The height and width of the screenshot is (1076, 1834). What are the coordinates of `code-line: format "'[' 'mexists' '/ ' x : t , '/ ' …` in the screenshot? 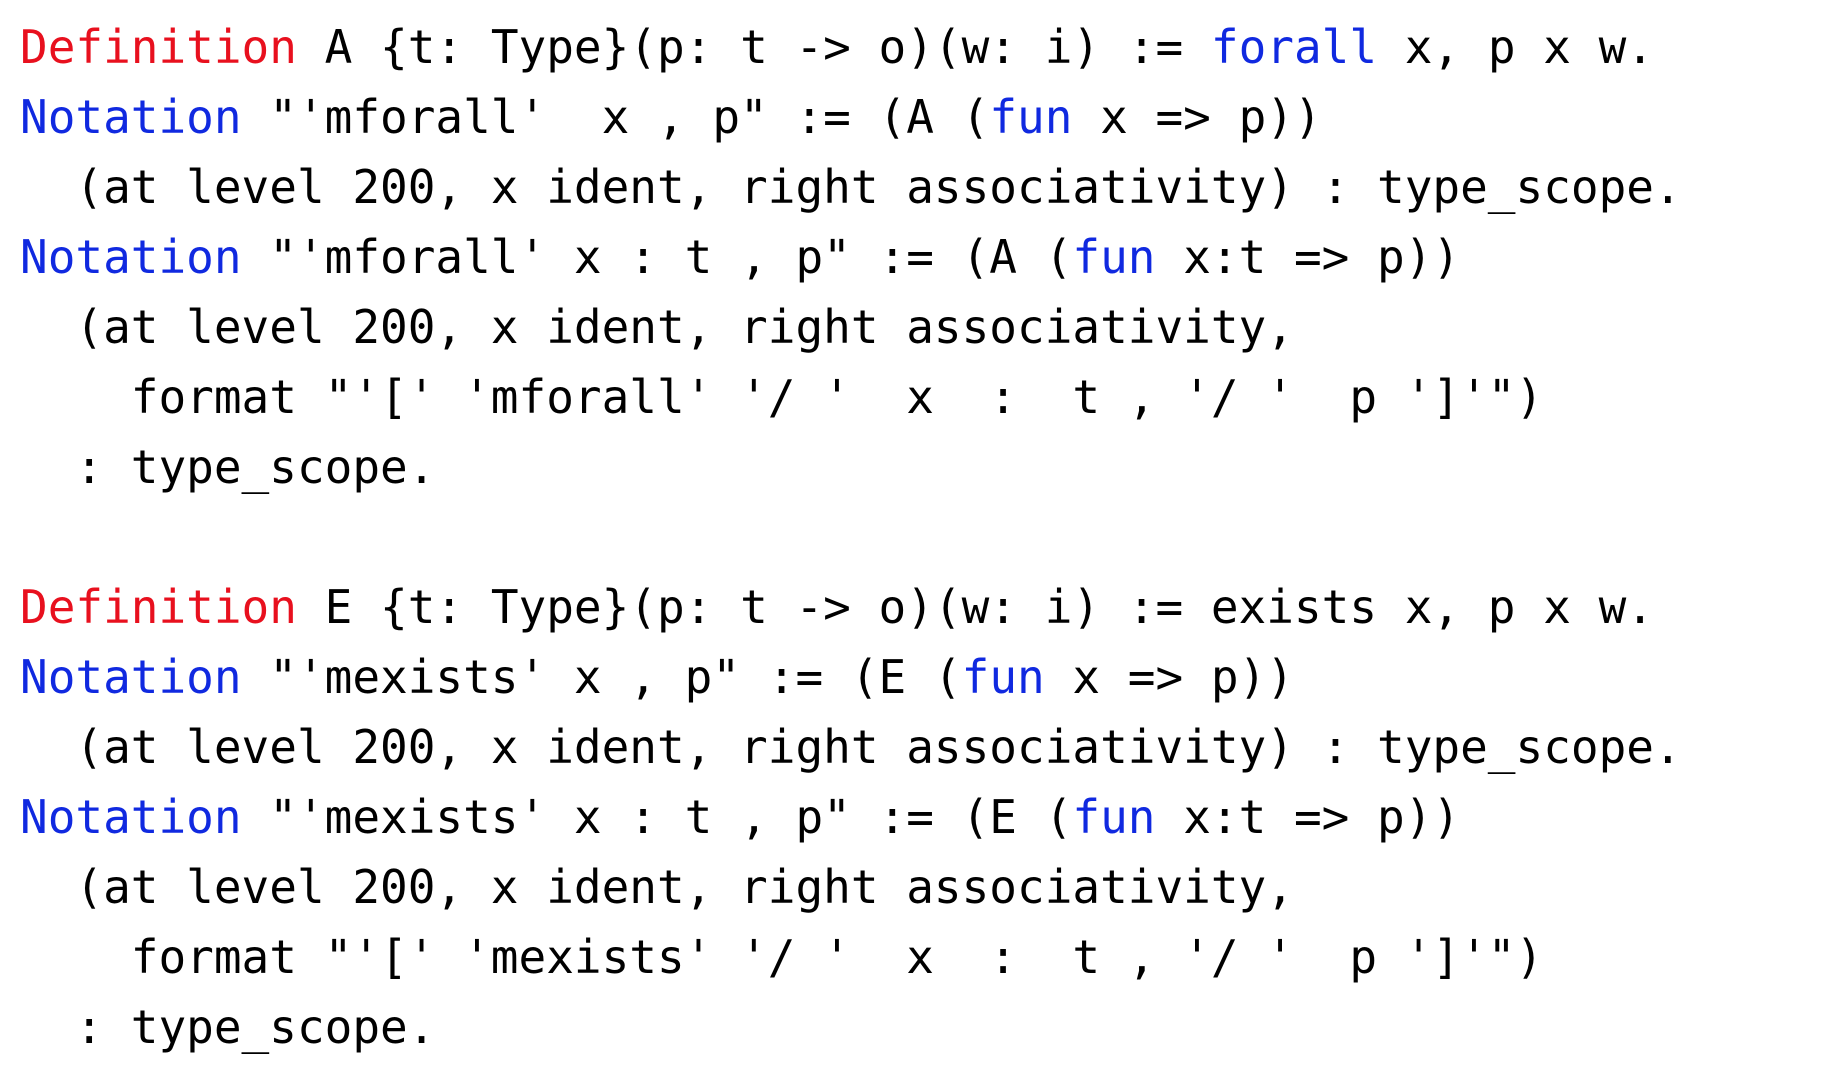 It's located at (851, 957).